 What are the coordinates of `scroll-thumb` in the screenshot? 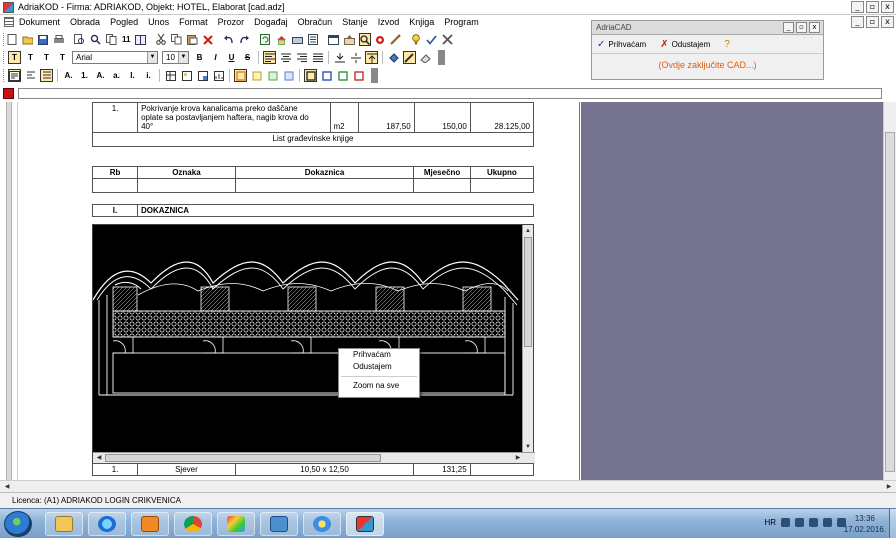 It's located at (890, 302).